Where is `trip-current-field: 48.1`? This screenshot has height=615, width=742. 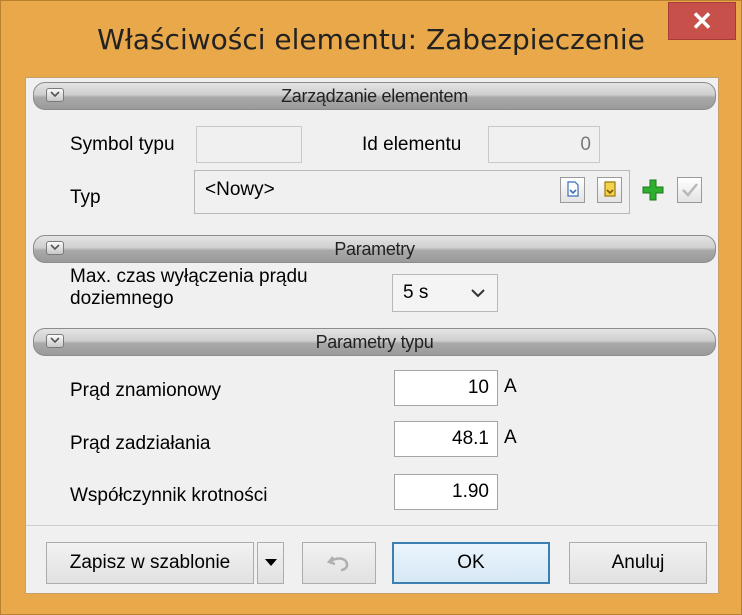 trip-current-field: 48.1 is located at coordinates (446, 439).